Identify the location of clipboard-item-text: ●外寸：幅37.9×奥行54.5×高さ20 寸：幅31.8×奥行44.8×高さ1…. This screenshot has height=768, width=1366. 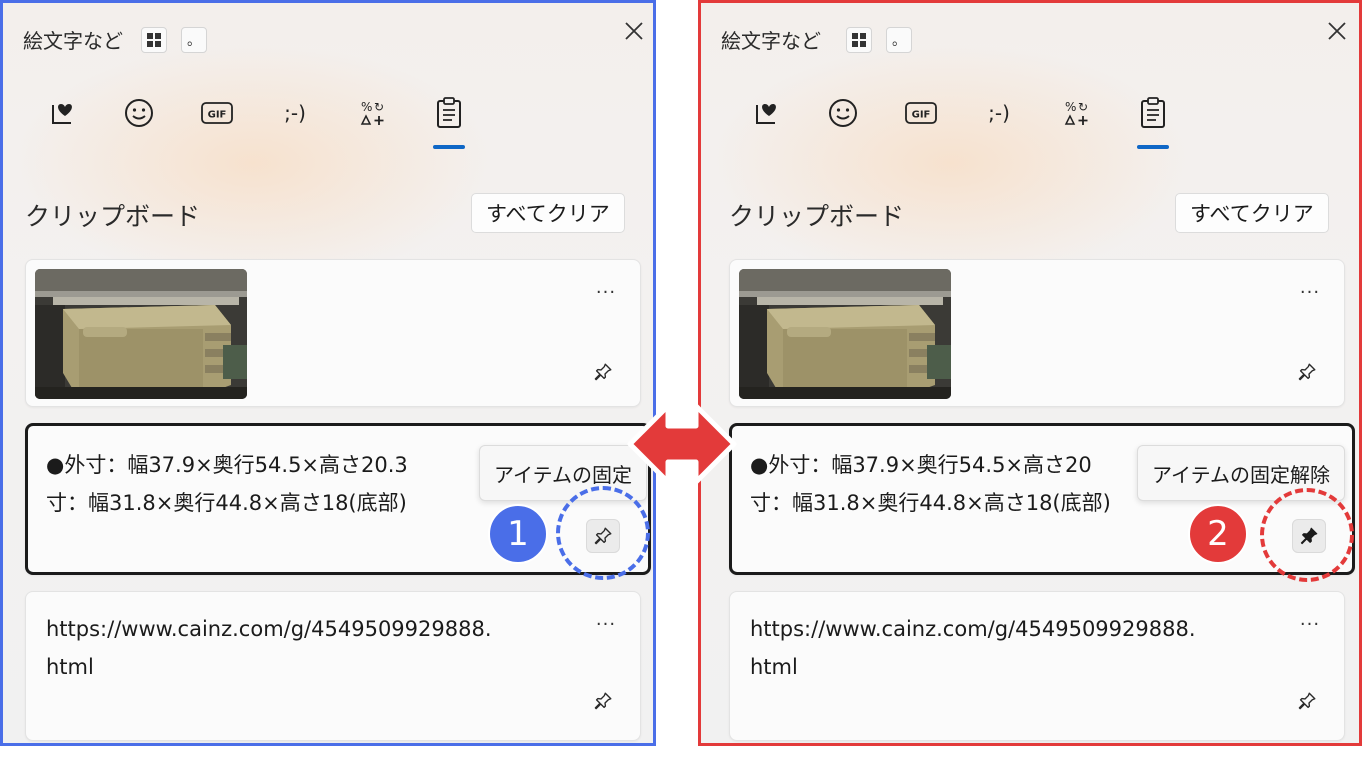
(930, 484).